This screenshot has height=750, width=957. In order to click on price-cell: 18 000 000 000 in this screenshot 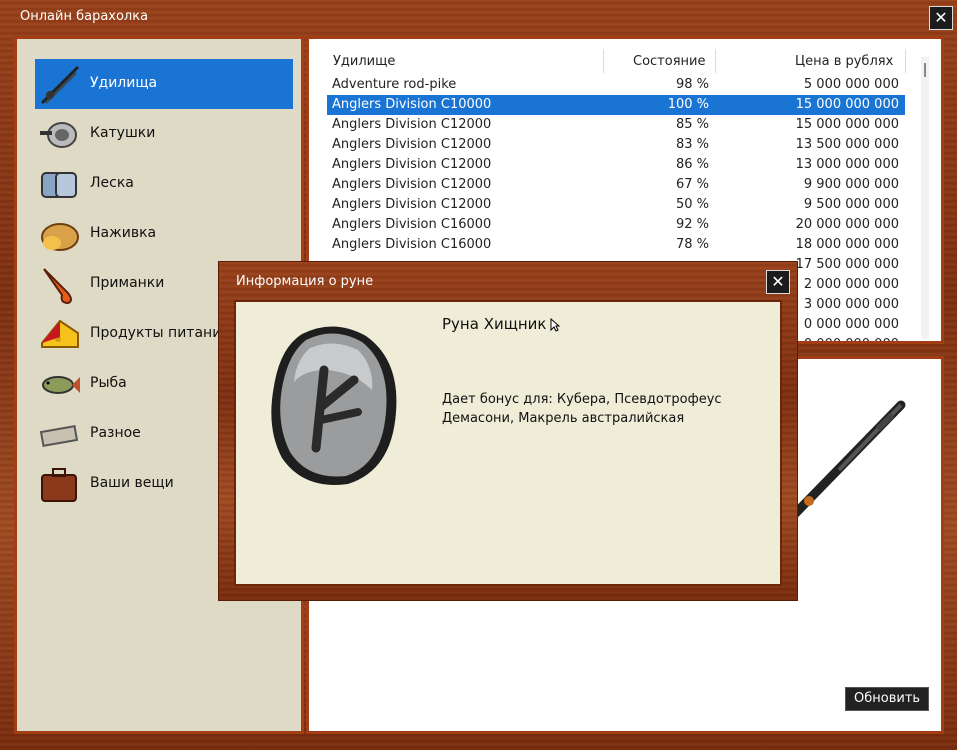, I will do `click(847, 244)`.